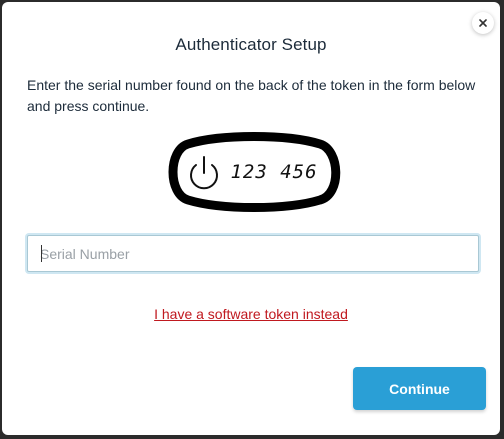 Image resolution: width=504 pixels, height=439 pixels. I want to click on serial-number-input, so click(253, 253).